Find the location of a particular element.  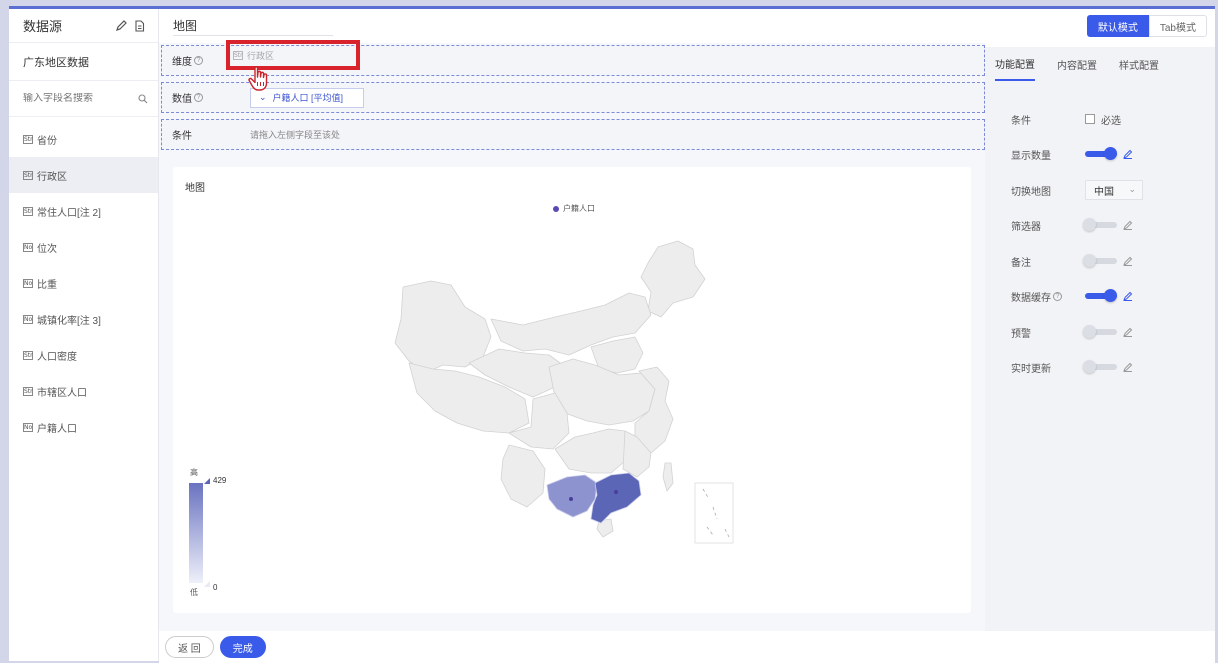

required-checkbox is located at coordinates (1090, 119).